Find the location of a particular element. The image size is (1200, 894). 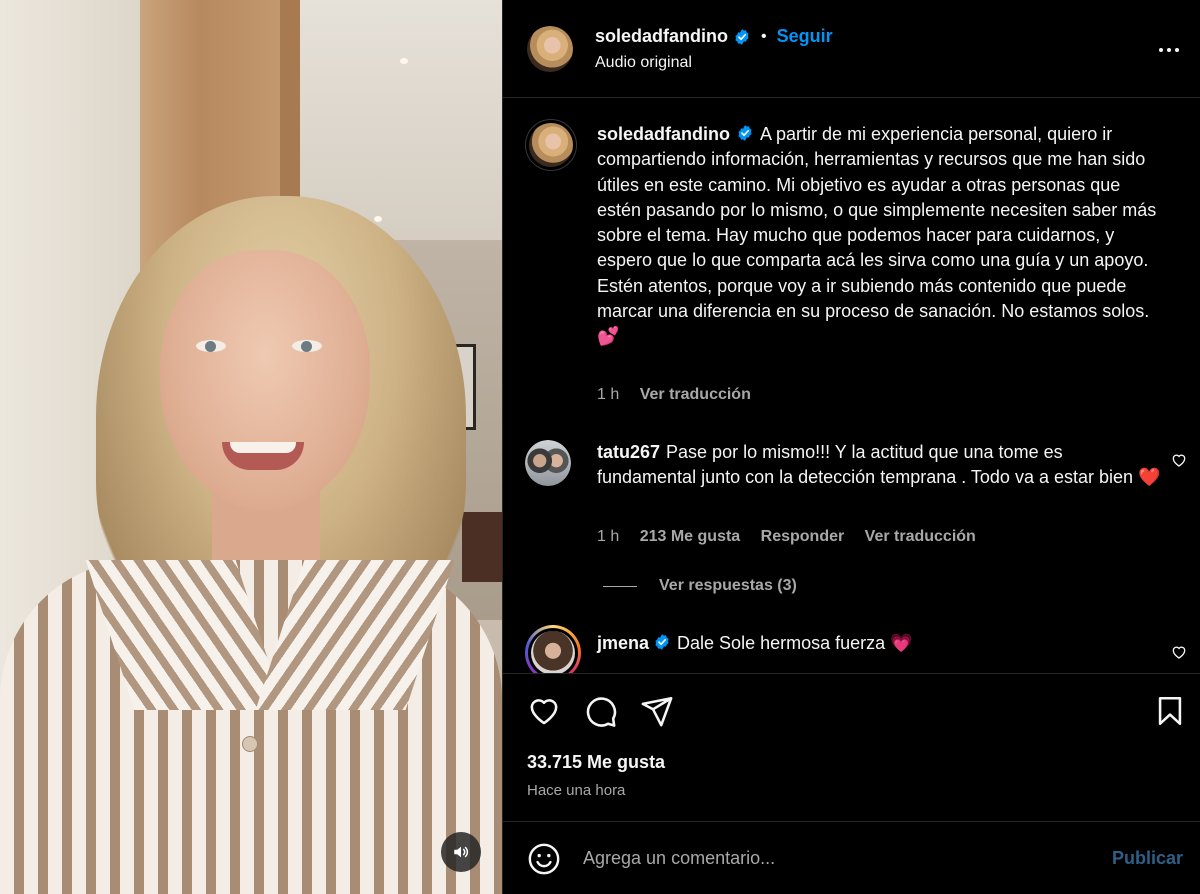

comment-translate-link: Ver traducción is located at coordinates (920, 536).